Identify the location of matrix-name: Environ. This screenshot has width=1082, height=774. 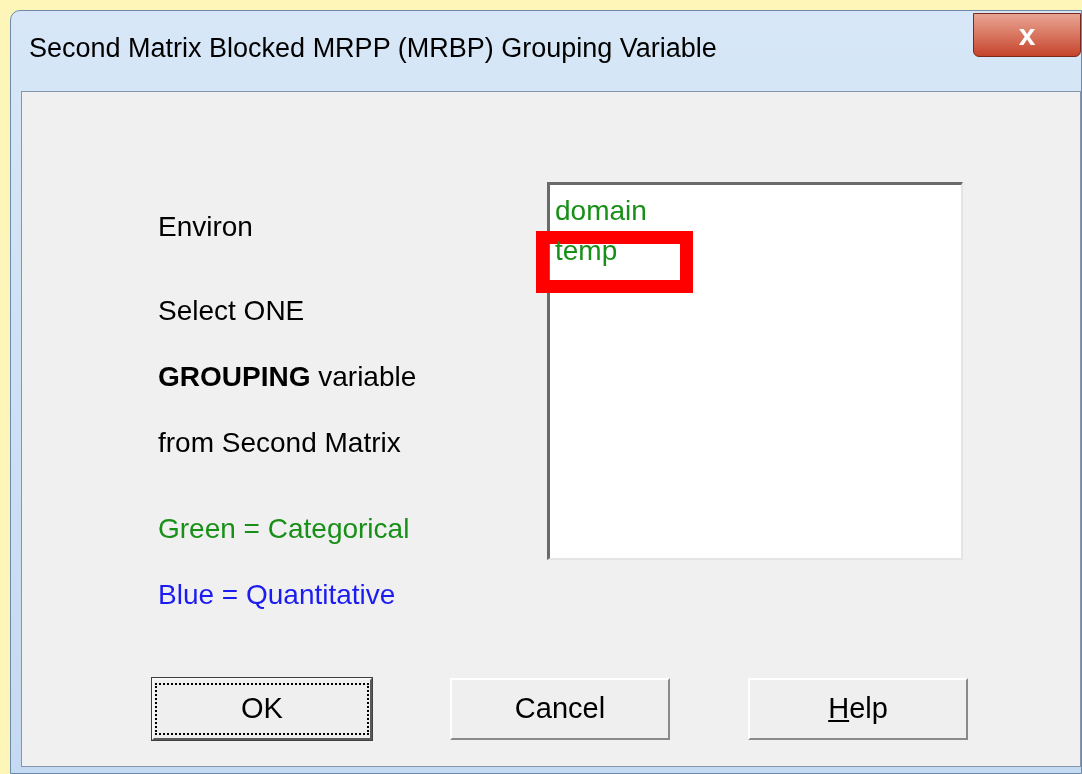
(206, 227).